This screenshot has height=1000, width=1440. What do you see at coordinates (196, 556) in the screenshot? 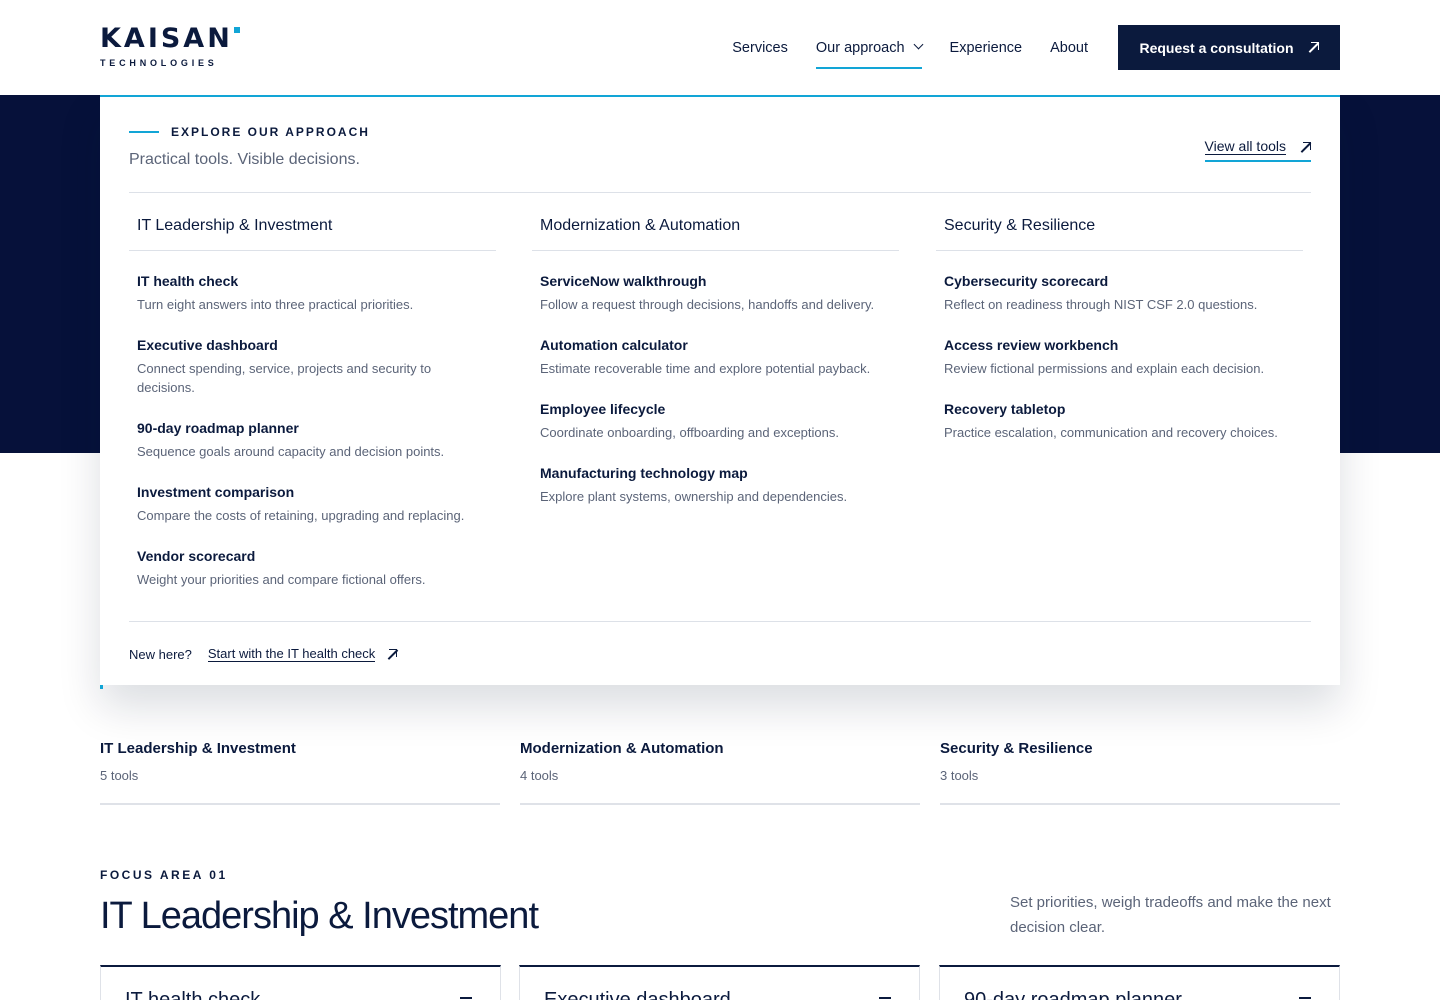
I see `tool-name: Vendor scorecard` at bounding box center [196, 556].